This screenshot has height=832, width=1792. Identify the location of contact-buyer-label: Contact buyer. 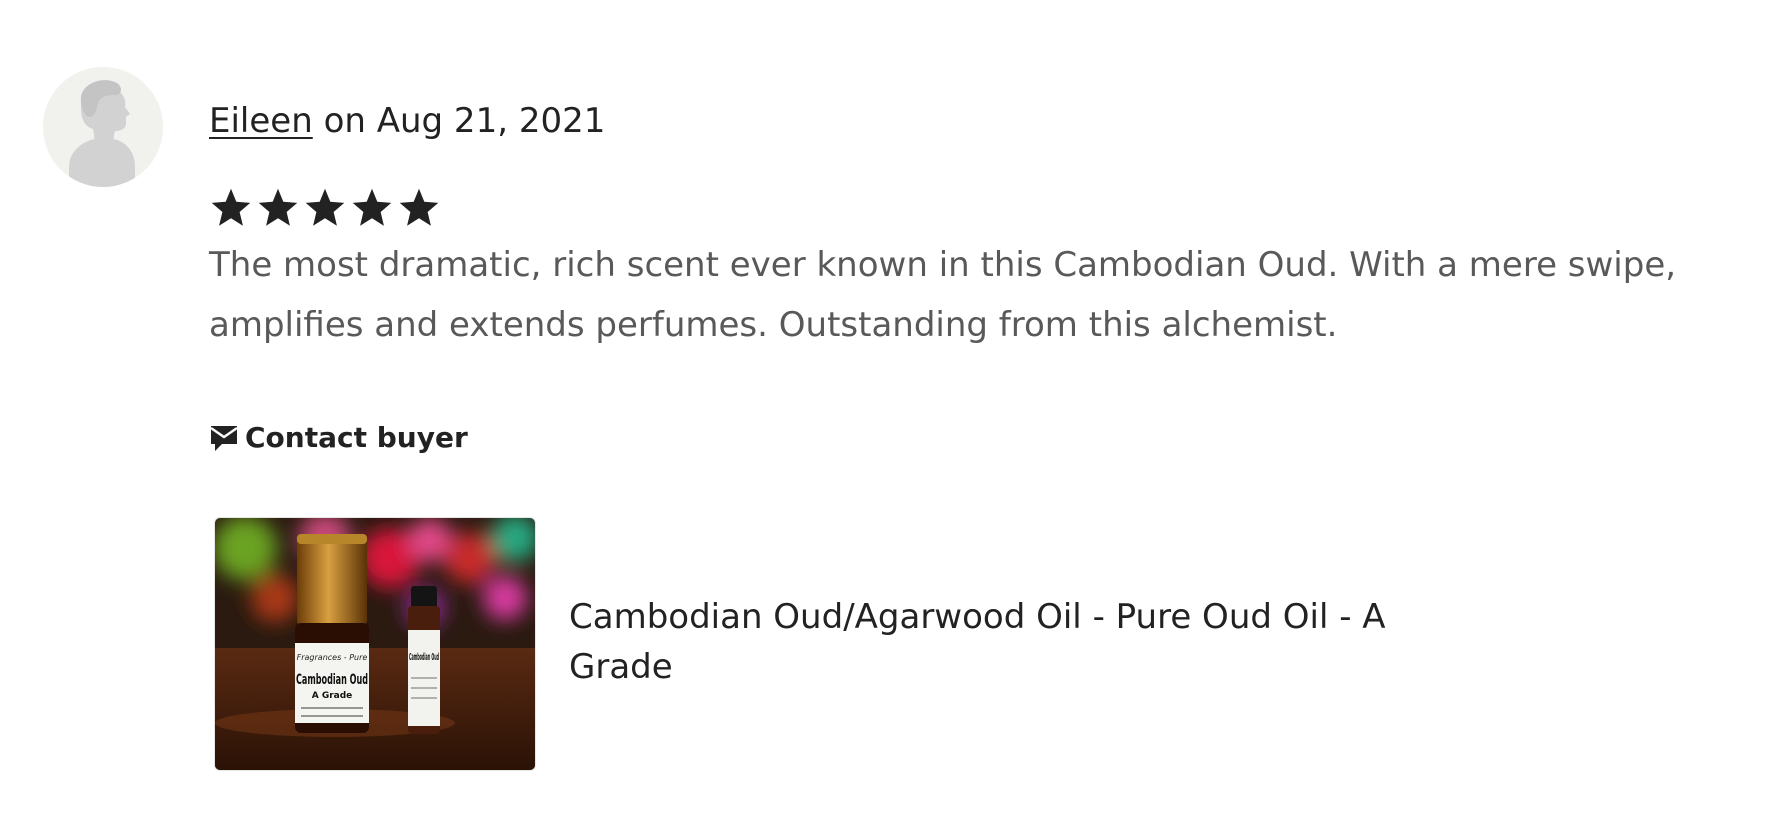
(356, 437).